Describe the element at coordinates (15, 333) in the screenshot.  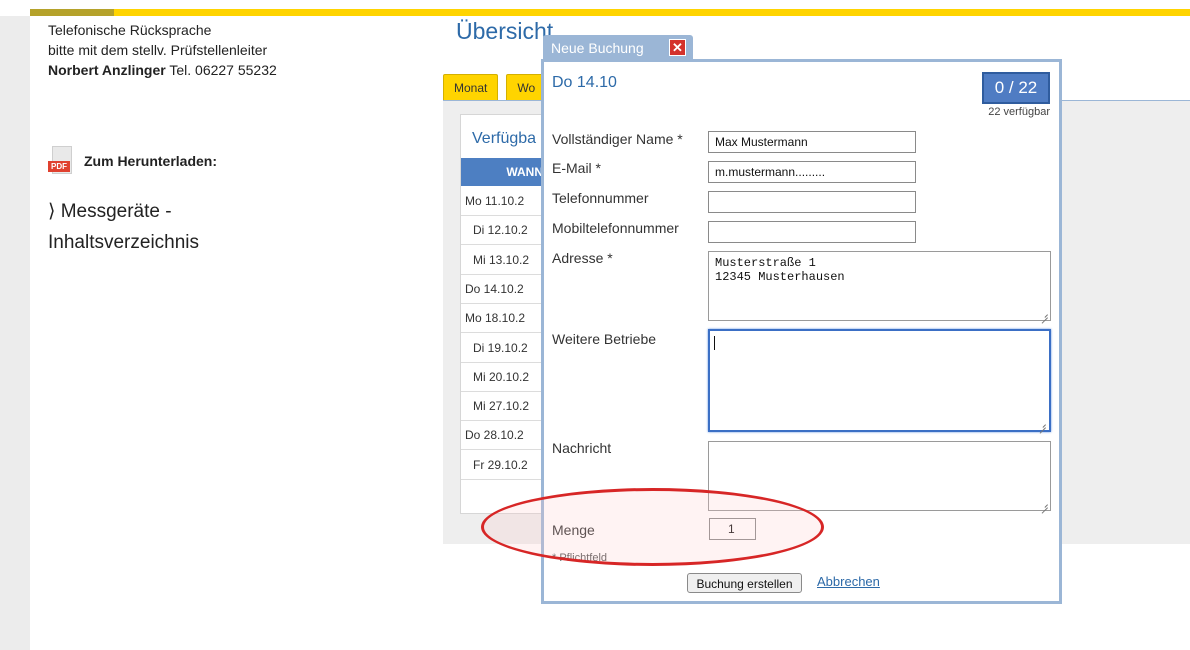
I see `left-gutter` at that location.